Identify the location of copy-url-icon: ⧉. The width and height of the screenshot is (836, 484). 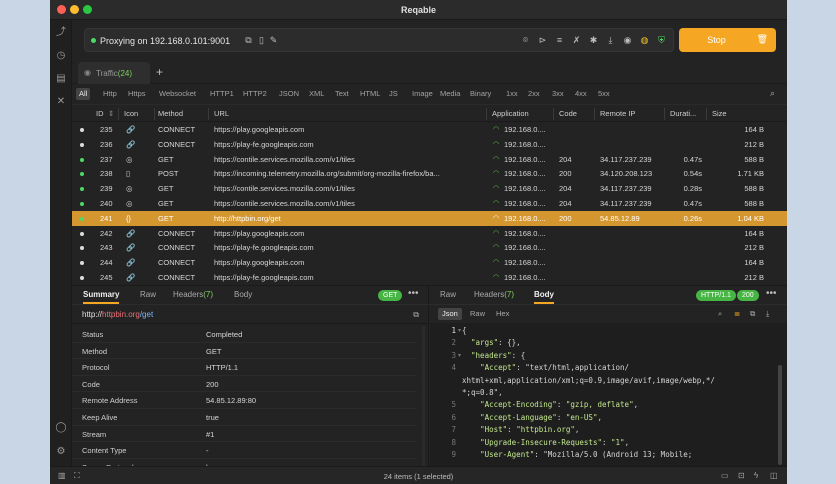
(416, 315).